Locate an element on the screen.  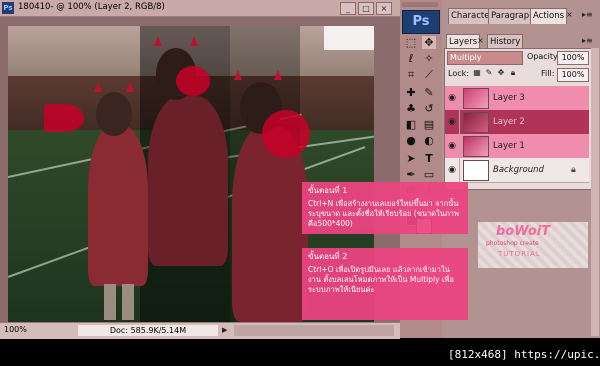
clone-stamp-tool-icon: ♣ is located at coordinates (411, 108).